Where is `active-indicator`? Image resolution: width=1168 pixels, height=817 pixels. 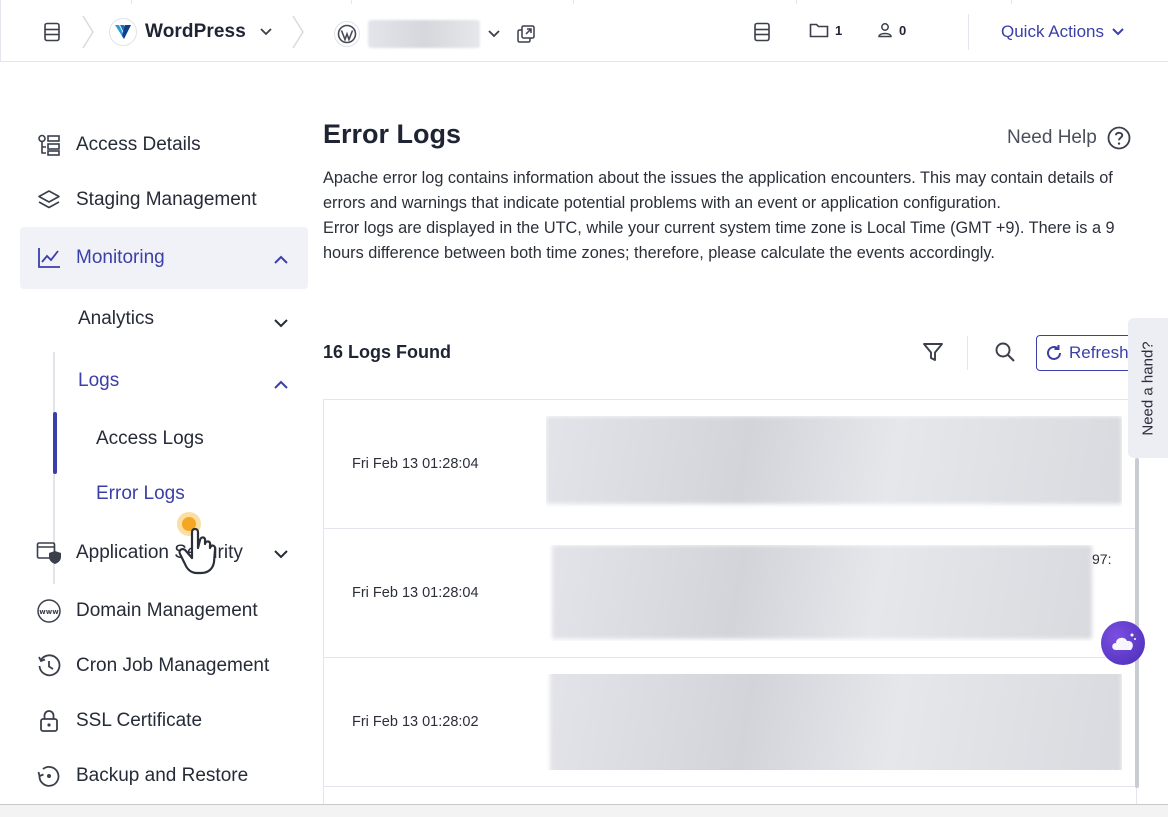 active-indicator is located at coordinates (55, 443).